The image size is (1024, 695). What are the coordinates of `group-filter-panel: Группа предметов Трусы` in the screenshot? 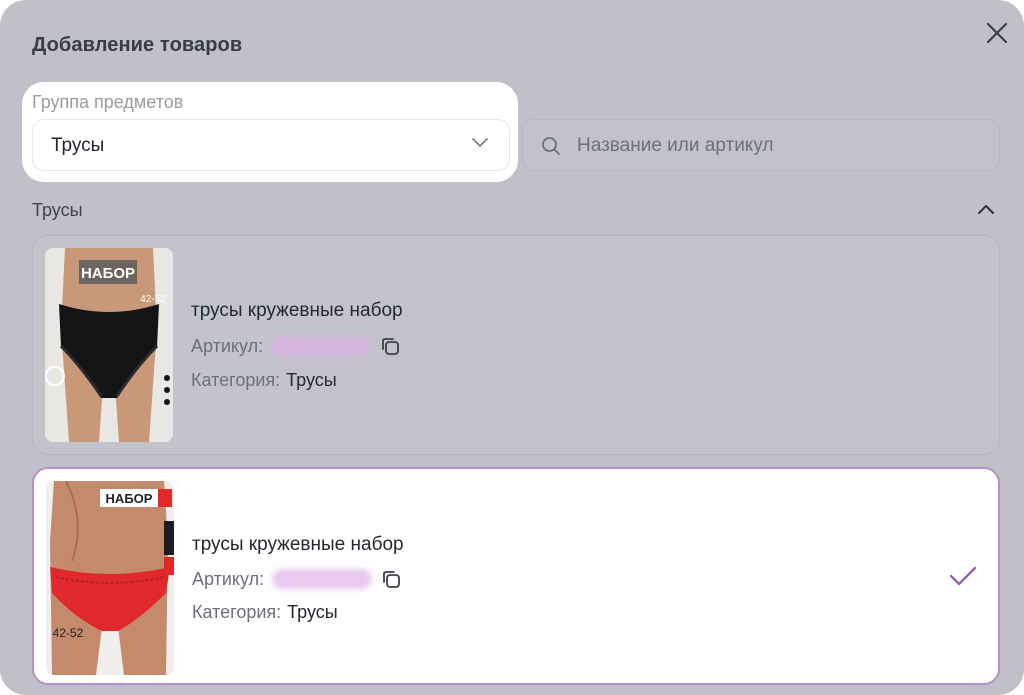 It's located at (270, 132).